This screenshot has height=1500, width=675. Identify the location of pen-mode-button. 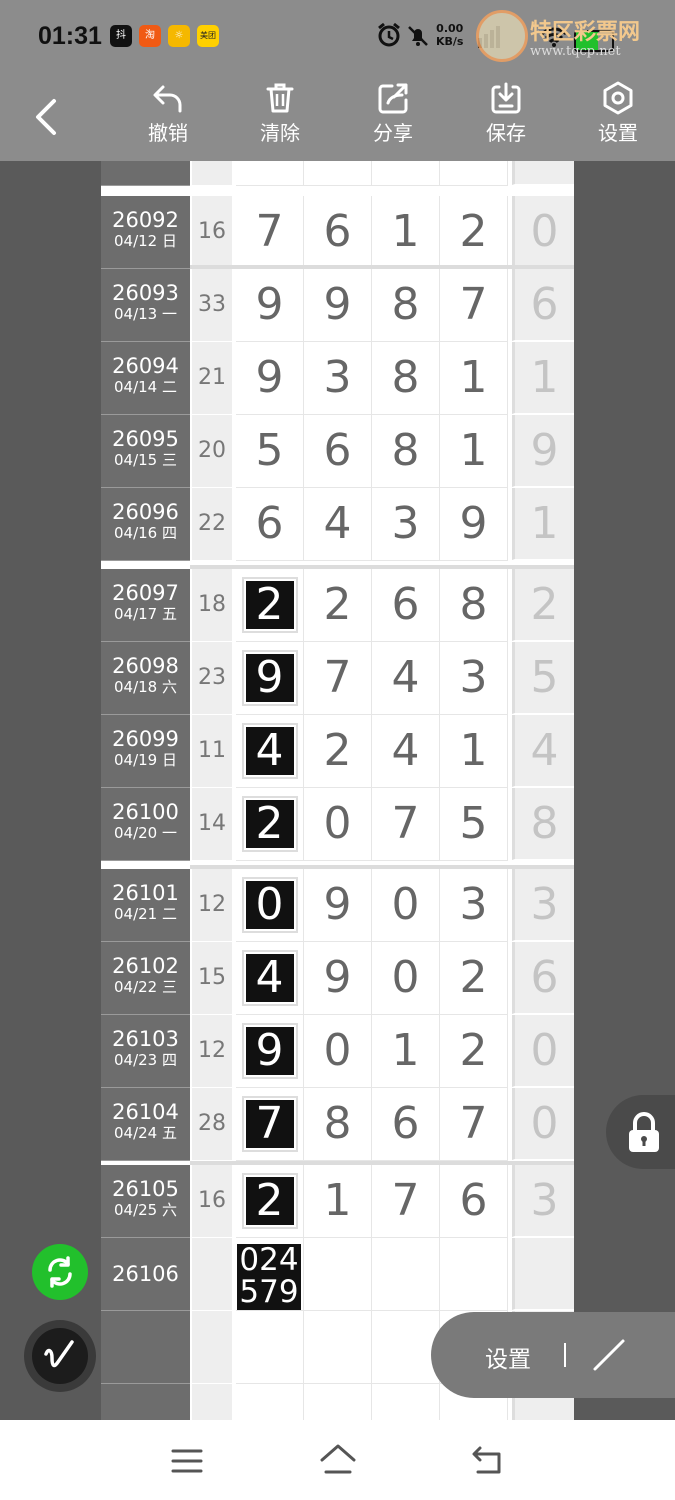
(60, 1356).